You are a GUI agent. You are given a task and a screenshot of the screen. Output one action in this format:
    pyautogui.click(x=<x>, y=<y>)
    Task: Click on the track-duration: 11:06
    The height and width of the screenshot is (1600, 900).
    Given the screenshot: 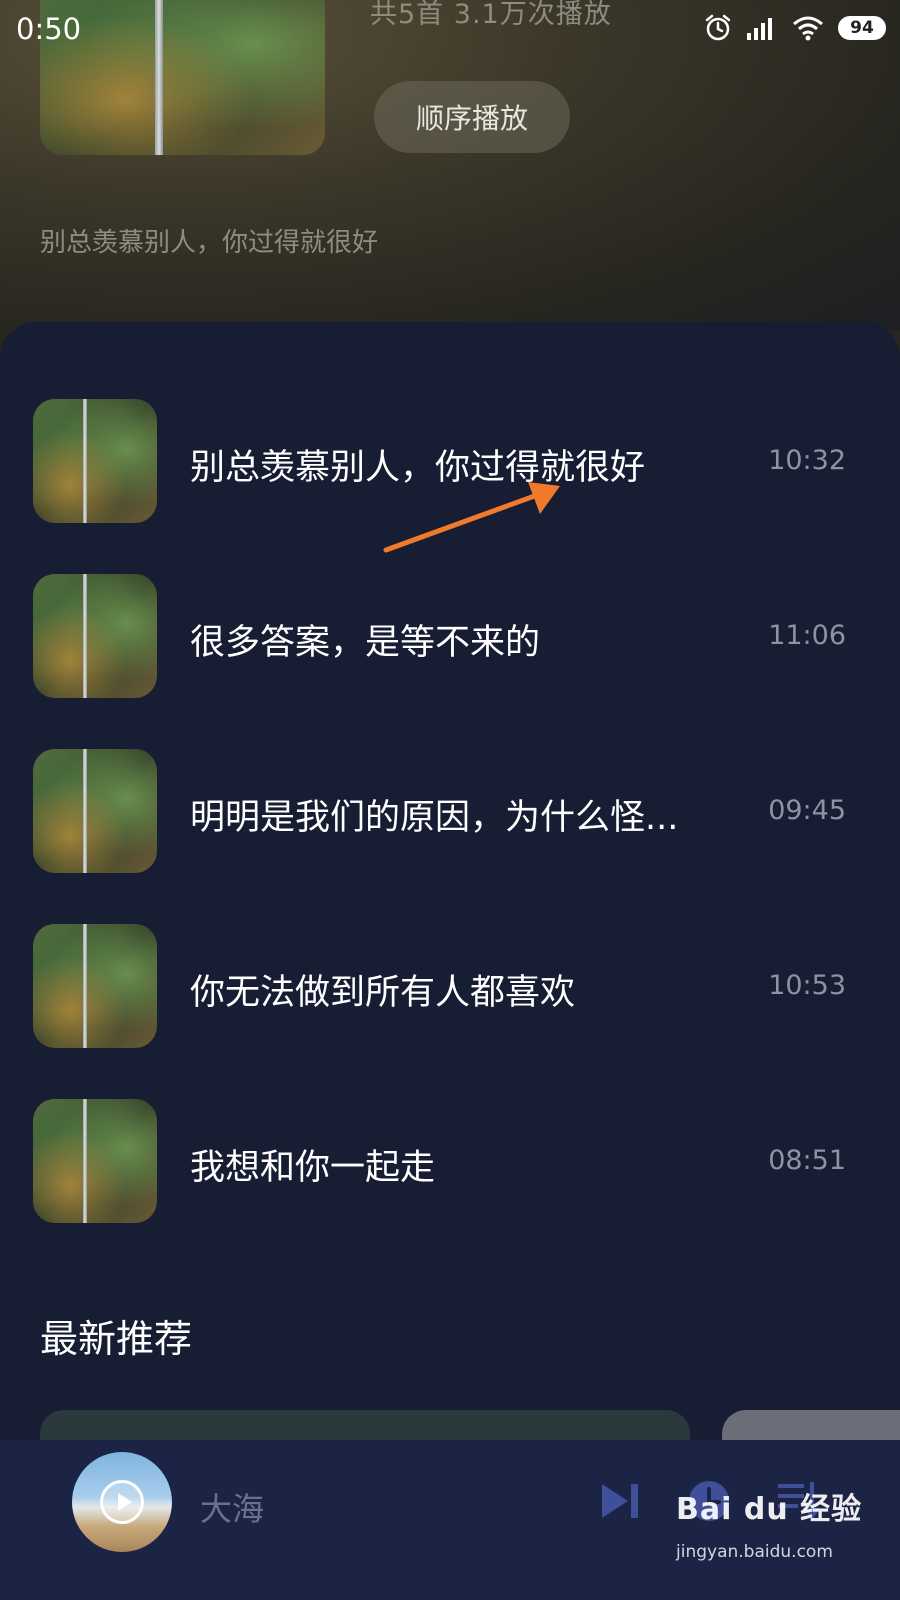 What is the action you would take?
    pyautogui.click(x=807, y=635)
    